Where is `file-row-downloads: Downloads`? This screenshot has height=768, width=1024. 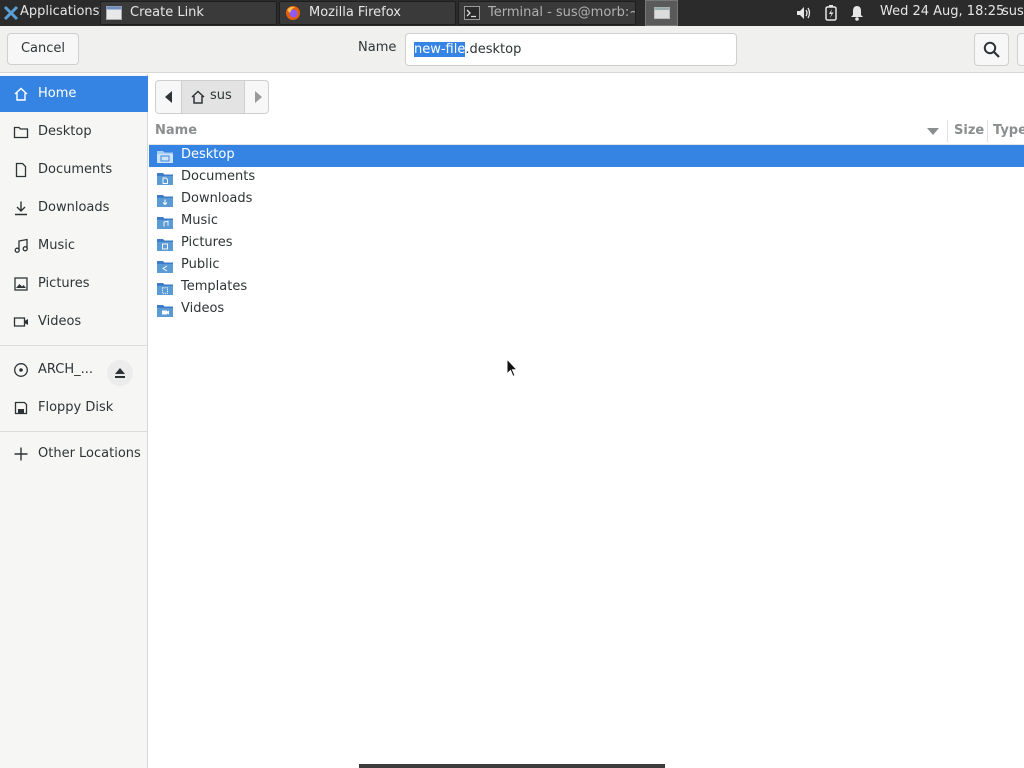
file-row-downloads: Downloads is located at coordinates (586, 200).